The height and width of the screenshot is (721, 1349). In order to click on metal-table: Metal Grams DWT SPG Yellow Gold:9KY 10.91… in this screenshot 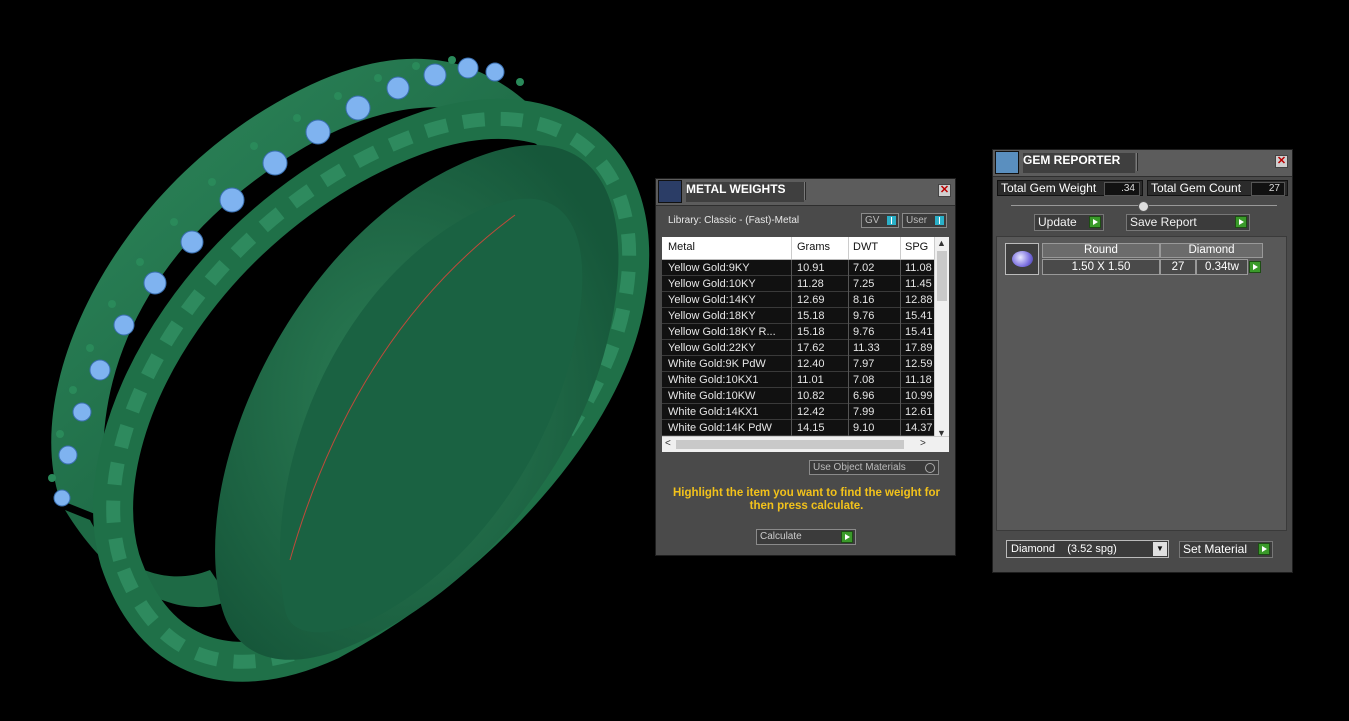, I will do `click(805, 344)`.